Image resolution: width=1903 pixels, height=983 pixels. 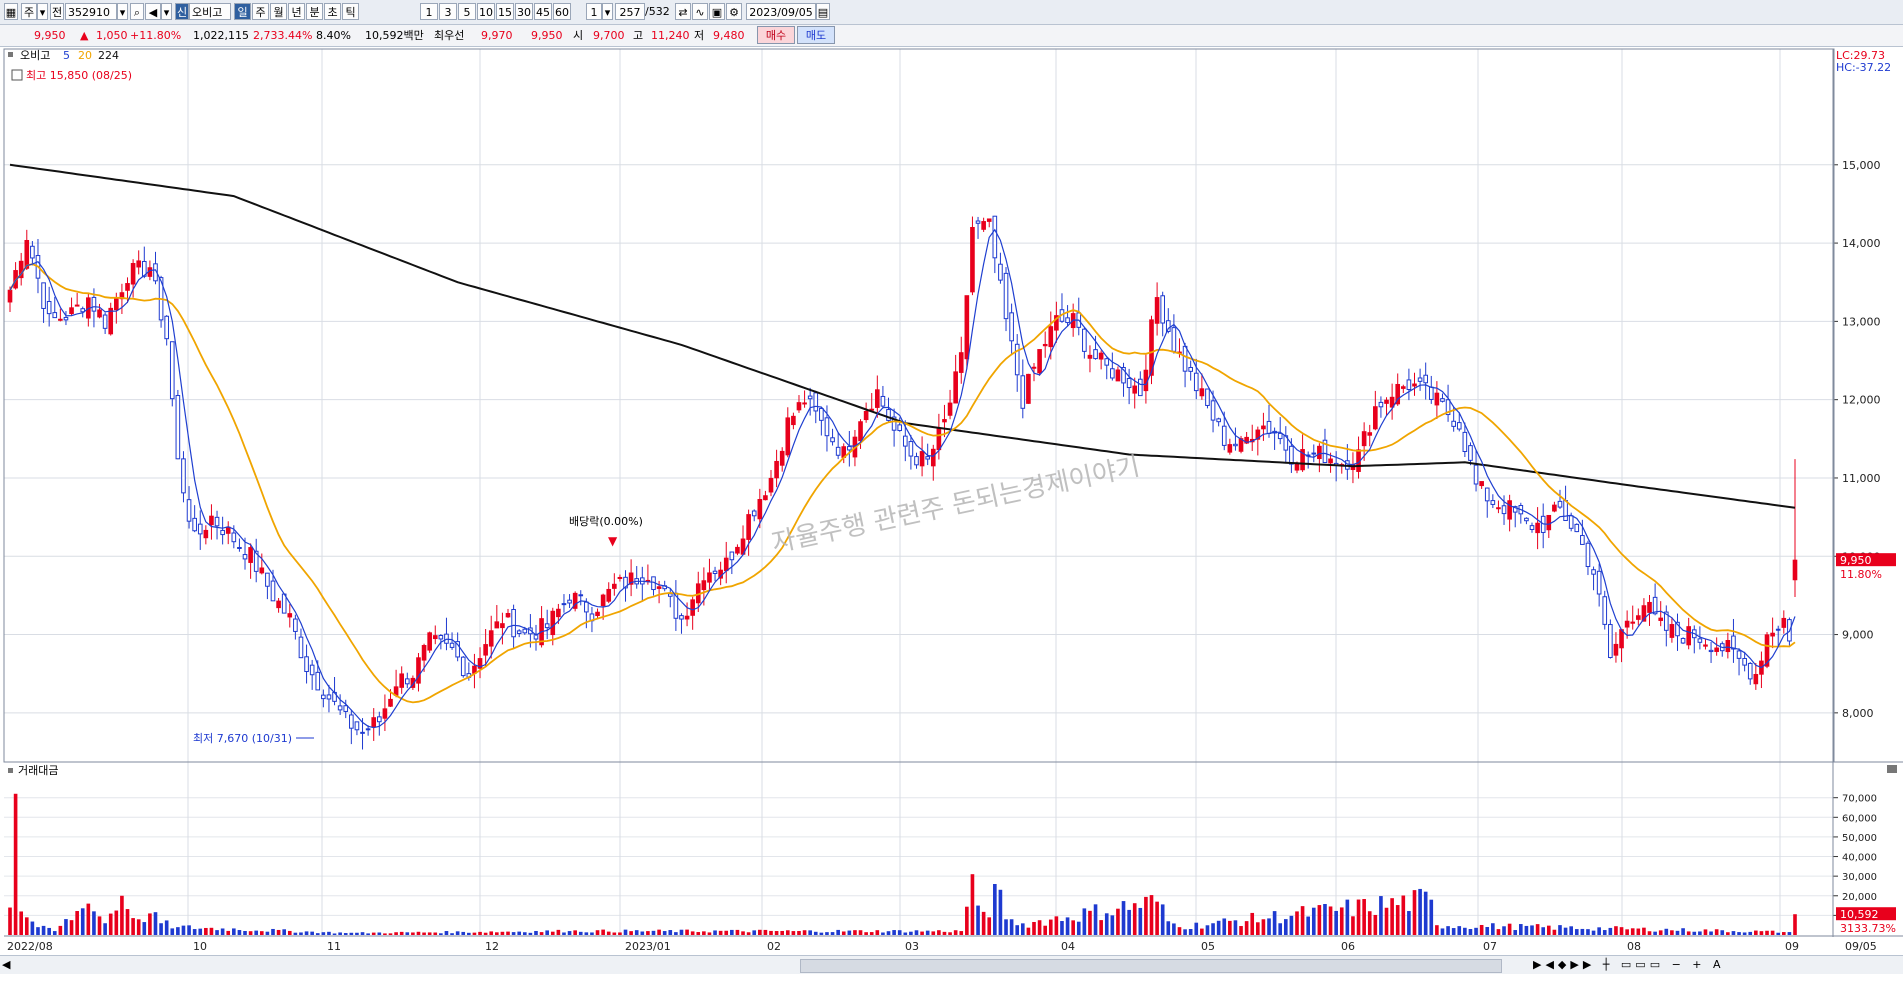 I want to click on legend-ma224: 224, so click(x=108, y=55).